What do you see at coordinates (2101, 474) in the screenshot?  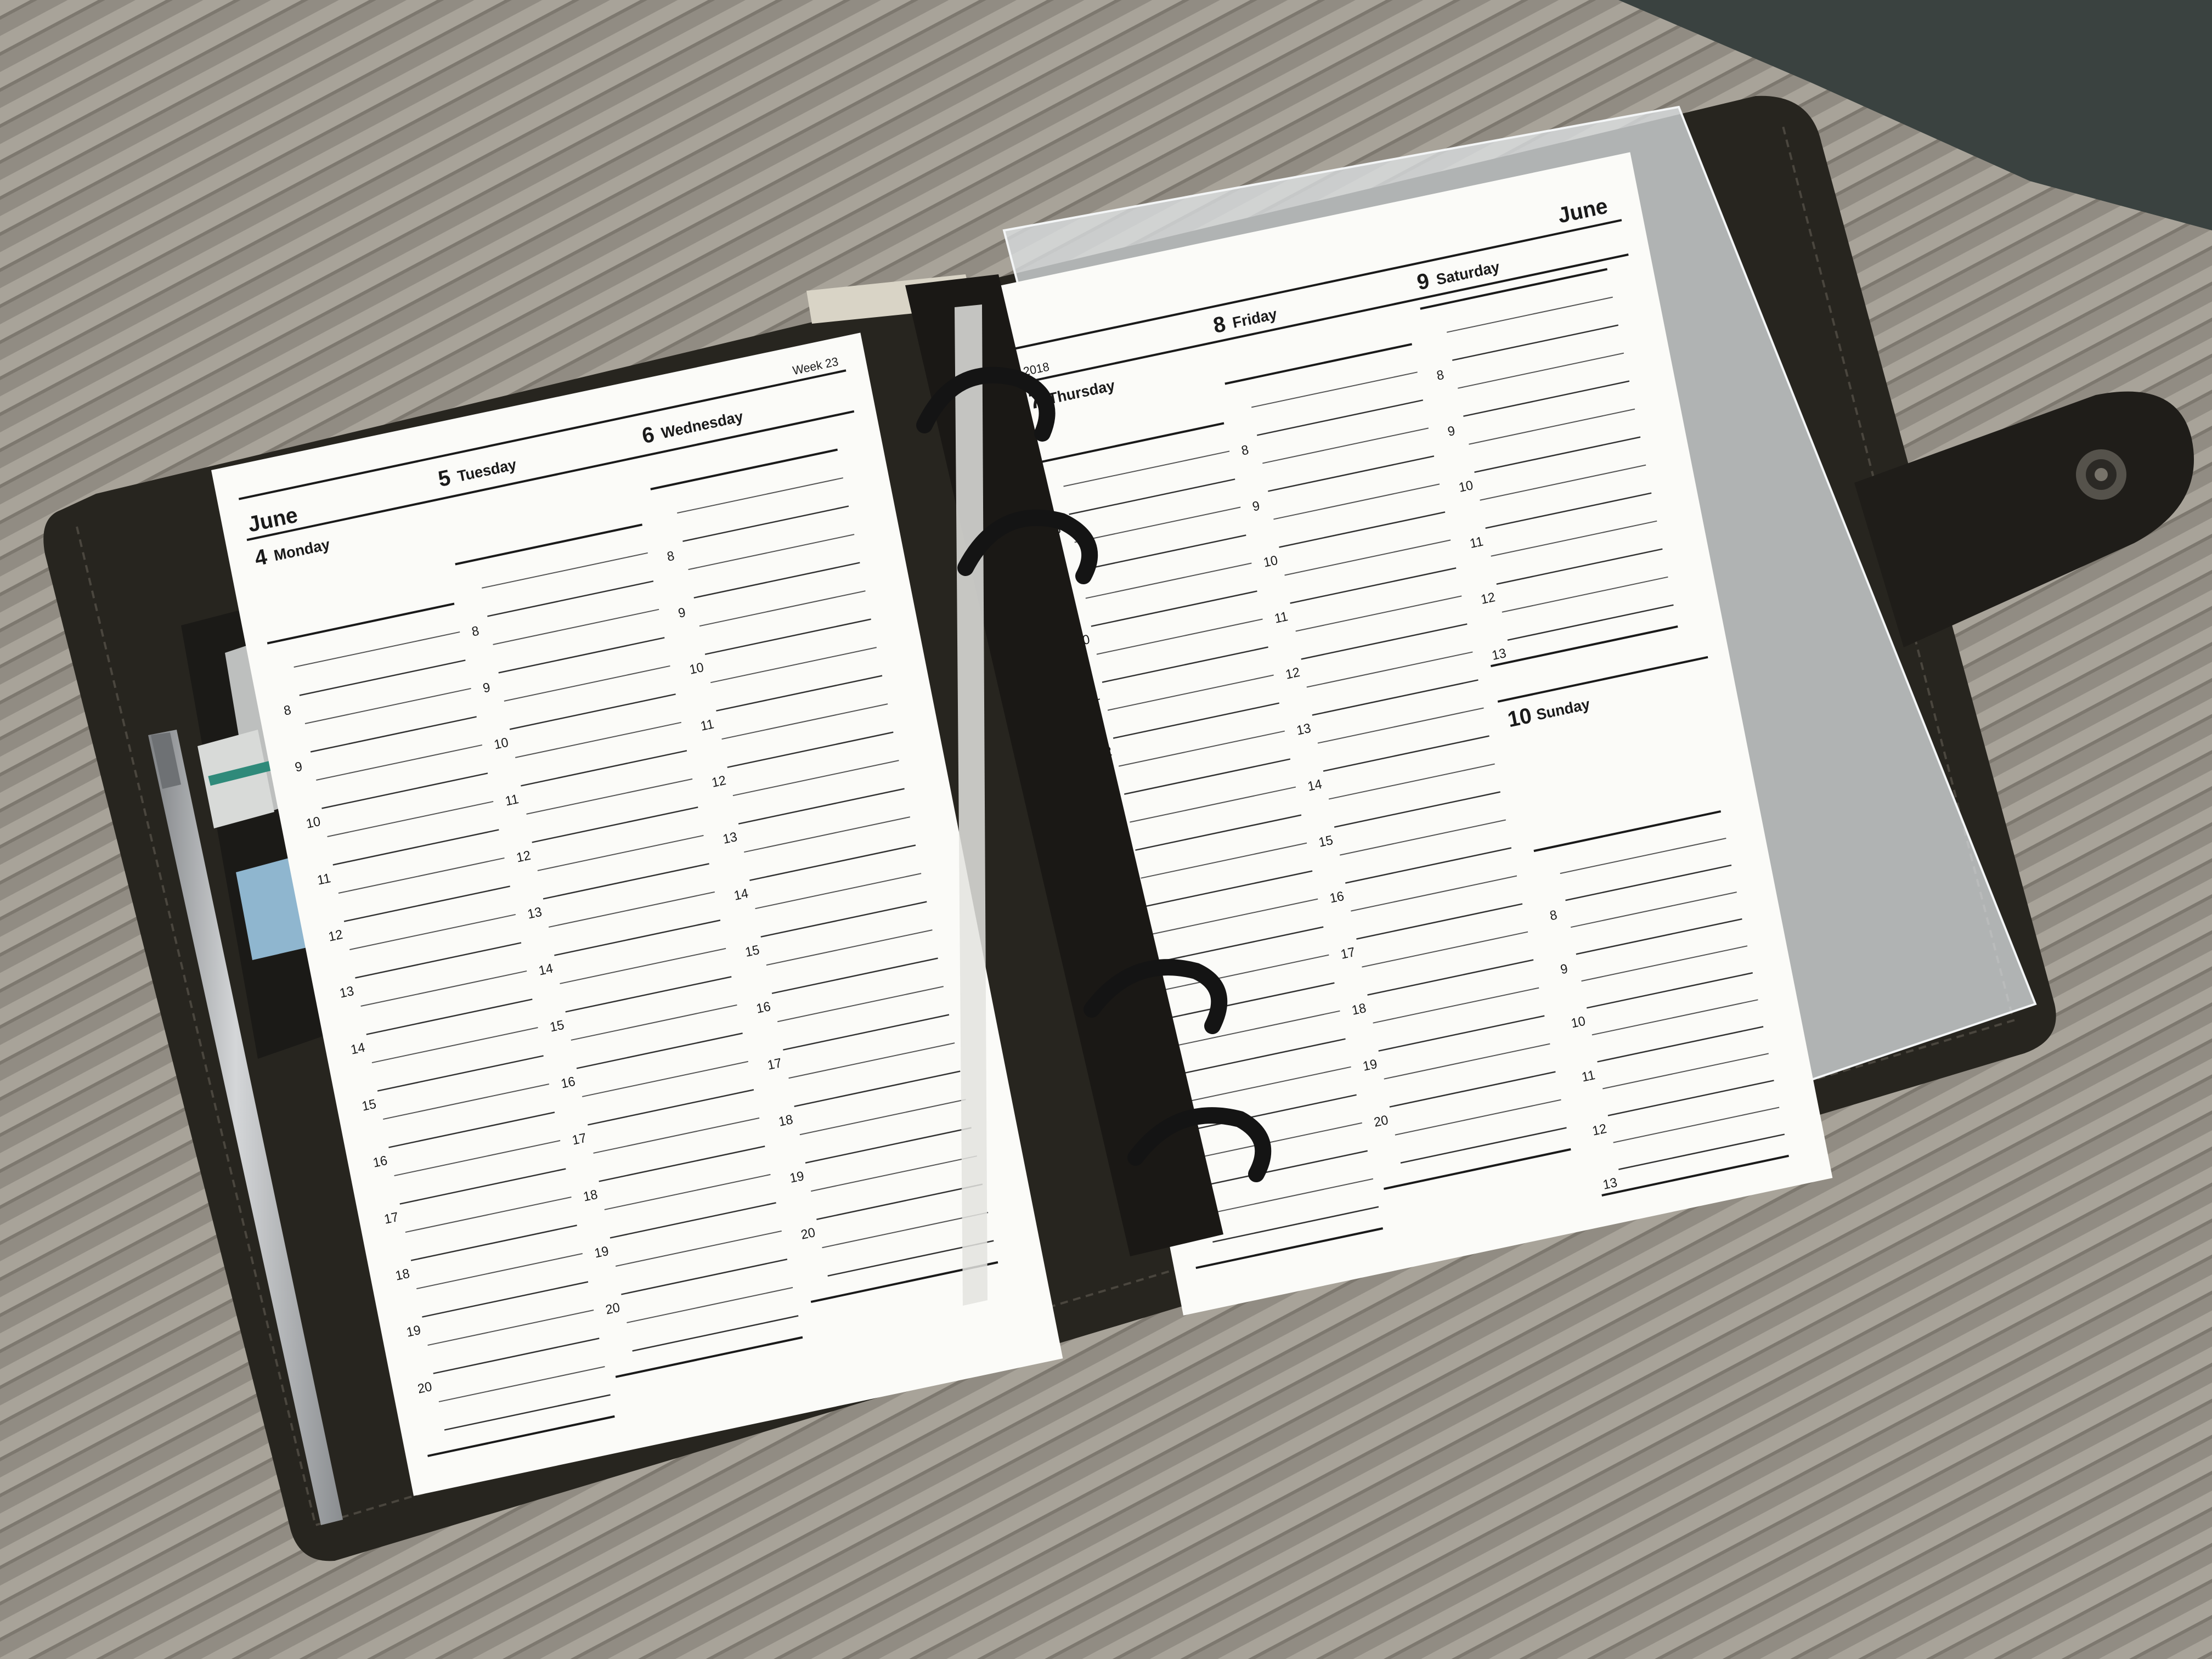 I see `snap-button-icon` at bounding box center [2101, 474].